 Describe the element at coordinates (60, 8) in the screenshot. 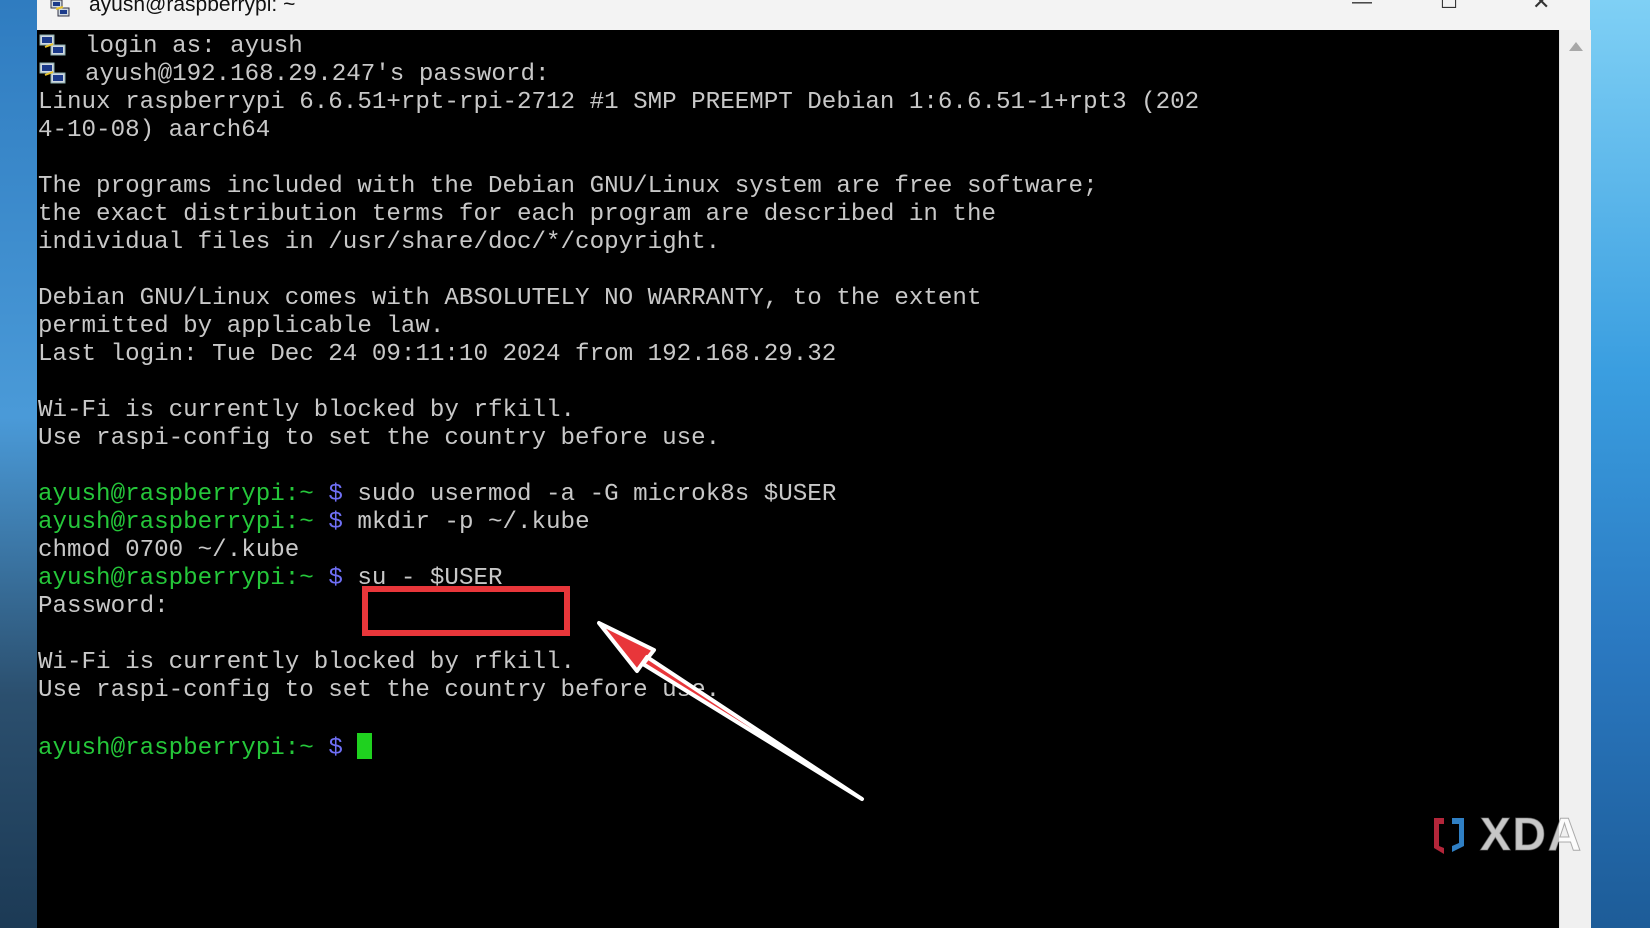

I see `putty-icon` at that location.